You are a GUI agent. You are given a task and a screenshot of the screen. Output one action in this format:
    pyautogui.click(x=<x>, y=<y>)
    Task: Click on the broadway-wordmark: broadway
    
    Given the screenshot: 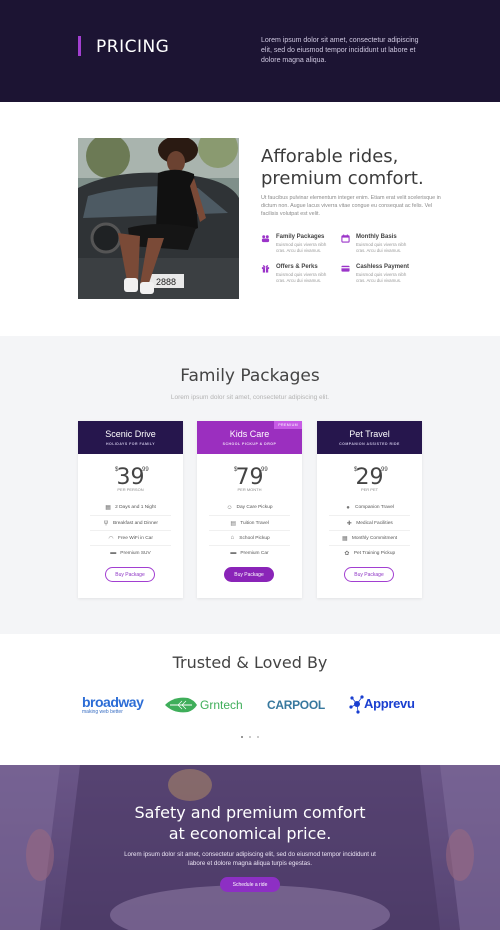 What is the action you would take?
    pyautogui.click(x=113, y=702)
    